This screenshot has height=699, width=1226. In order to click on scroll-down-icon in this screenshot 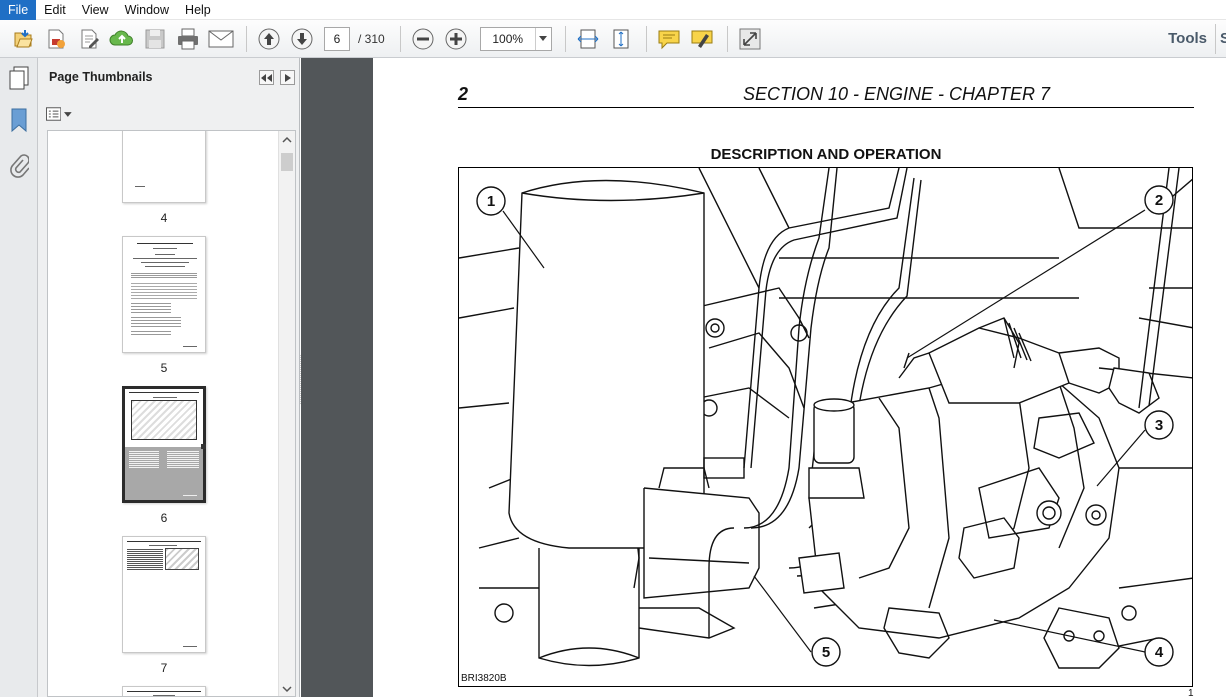, I will do `click(287, 689)`.